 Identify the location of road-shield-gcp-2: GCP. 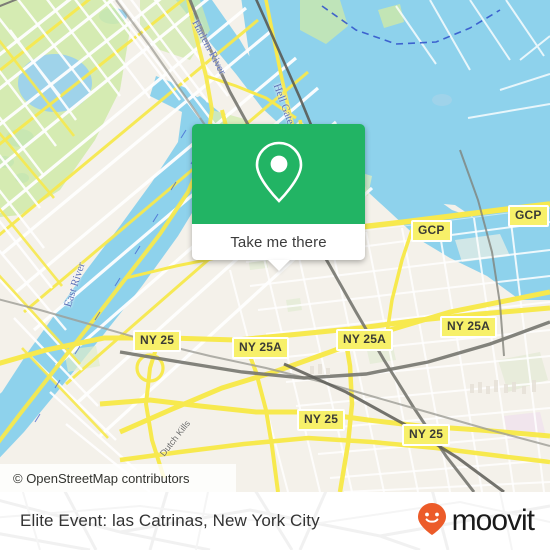
(528, 216).